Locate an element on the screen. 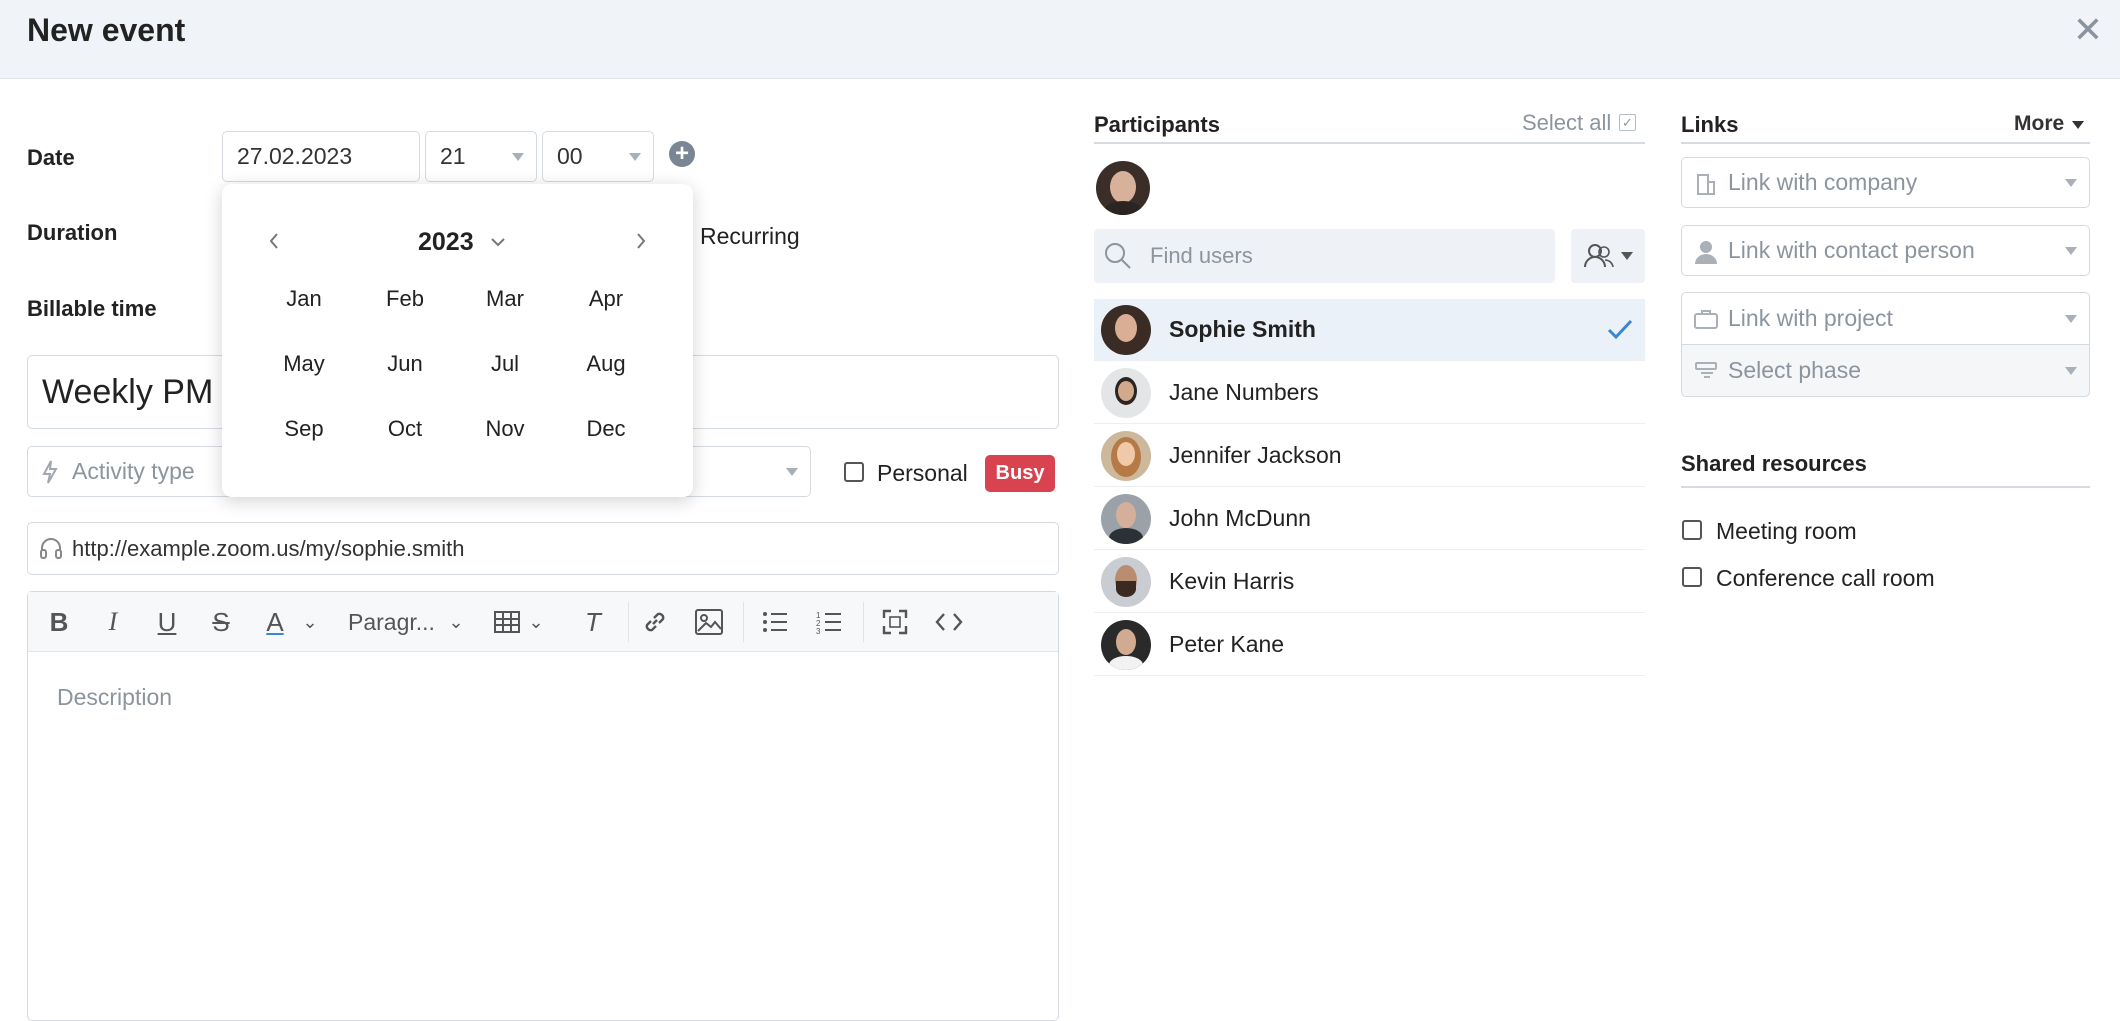  participant-row: Jennifer Jackson is located at coordinates (1369, 456).